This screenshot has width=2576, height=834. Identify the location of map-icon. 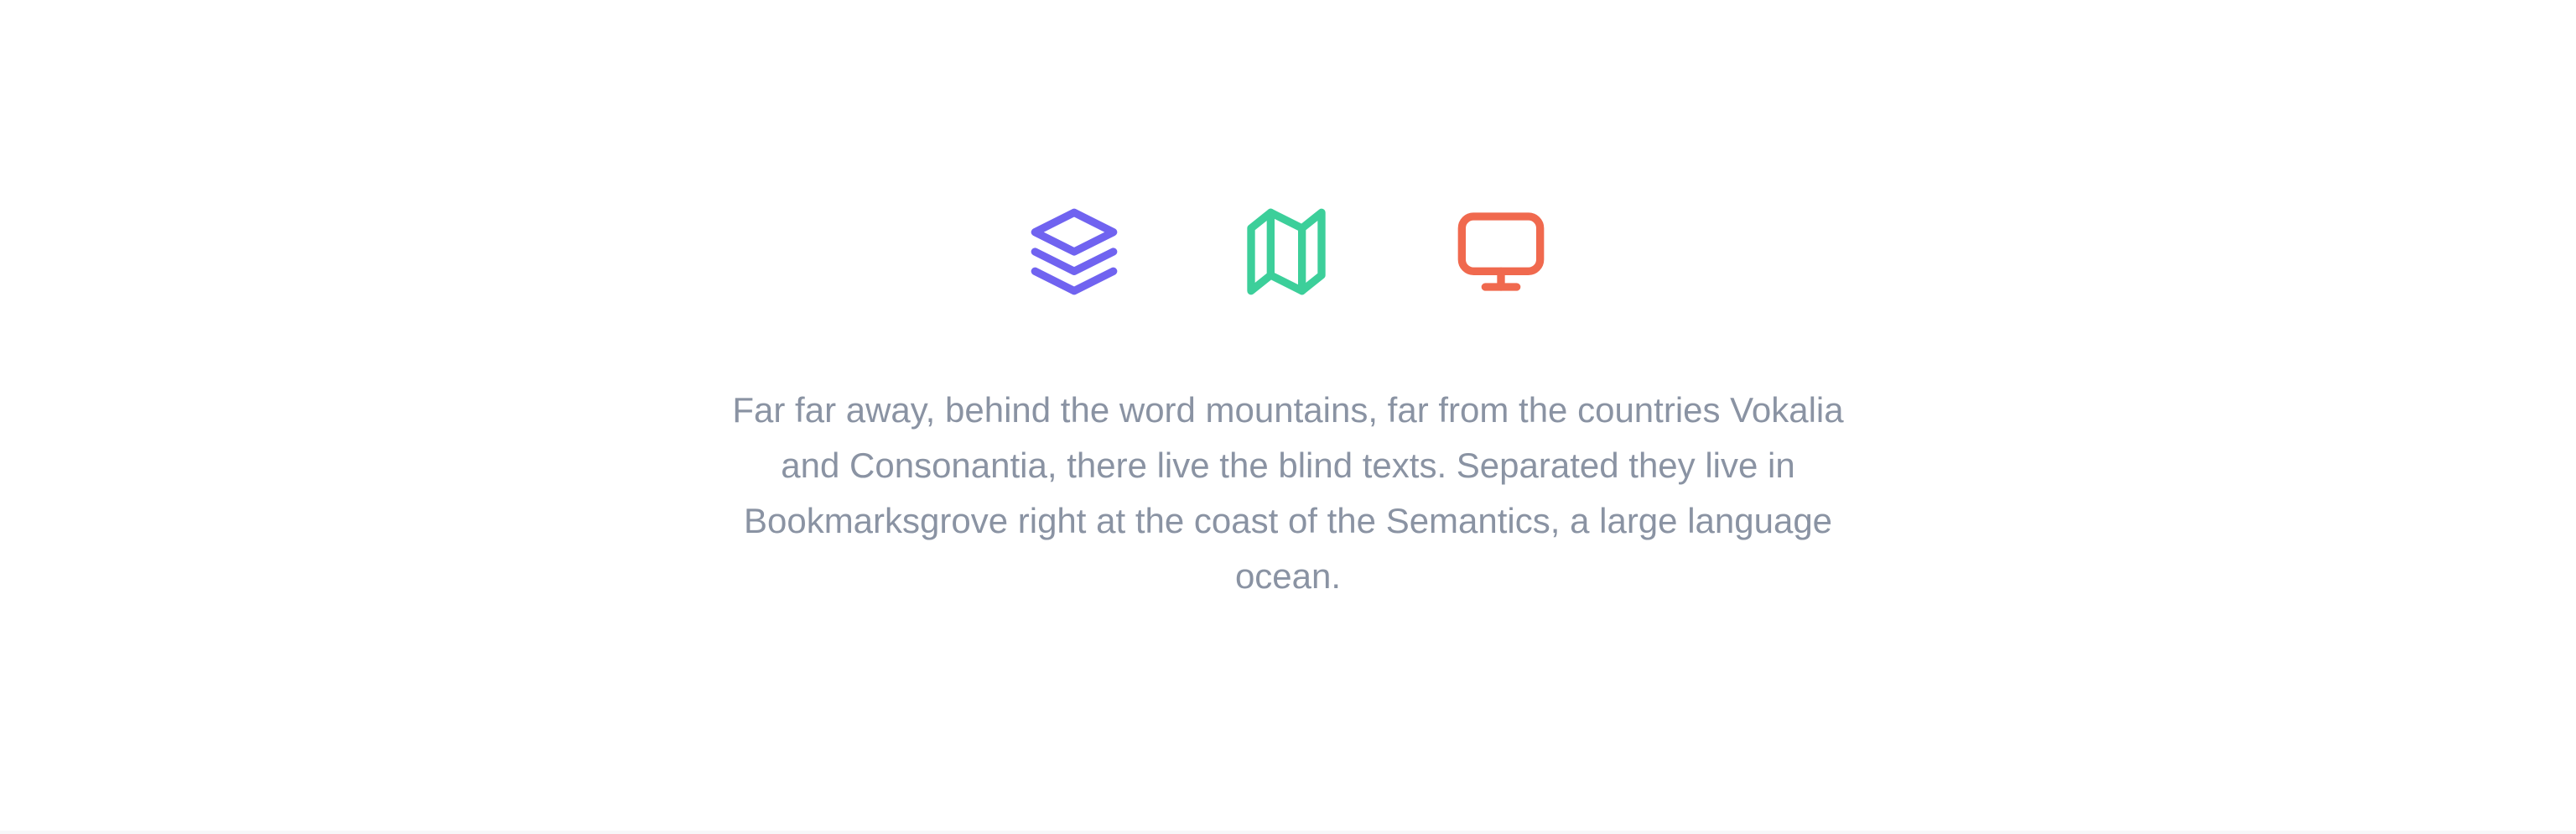
(1286, 252).